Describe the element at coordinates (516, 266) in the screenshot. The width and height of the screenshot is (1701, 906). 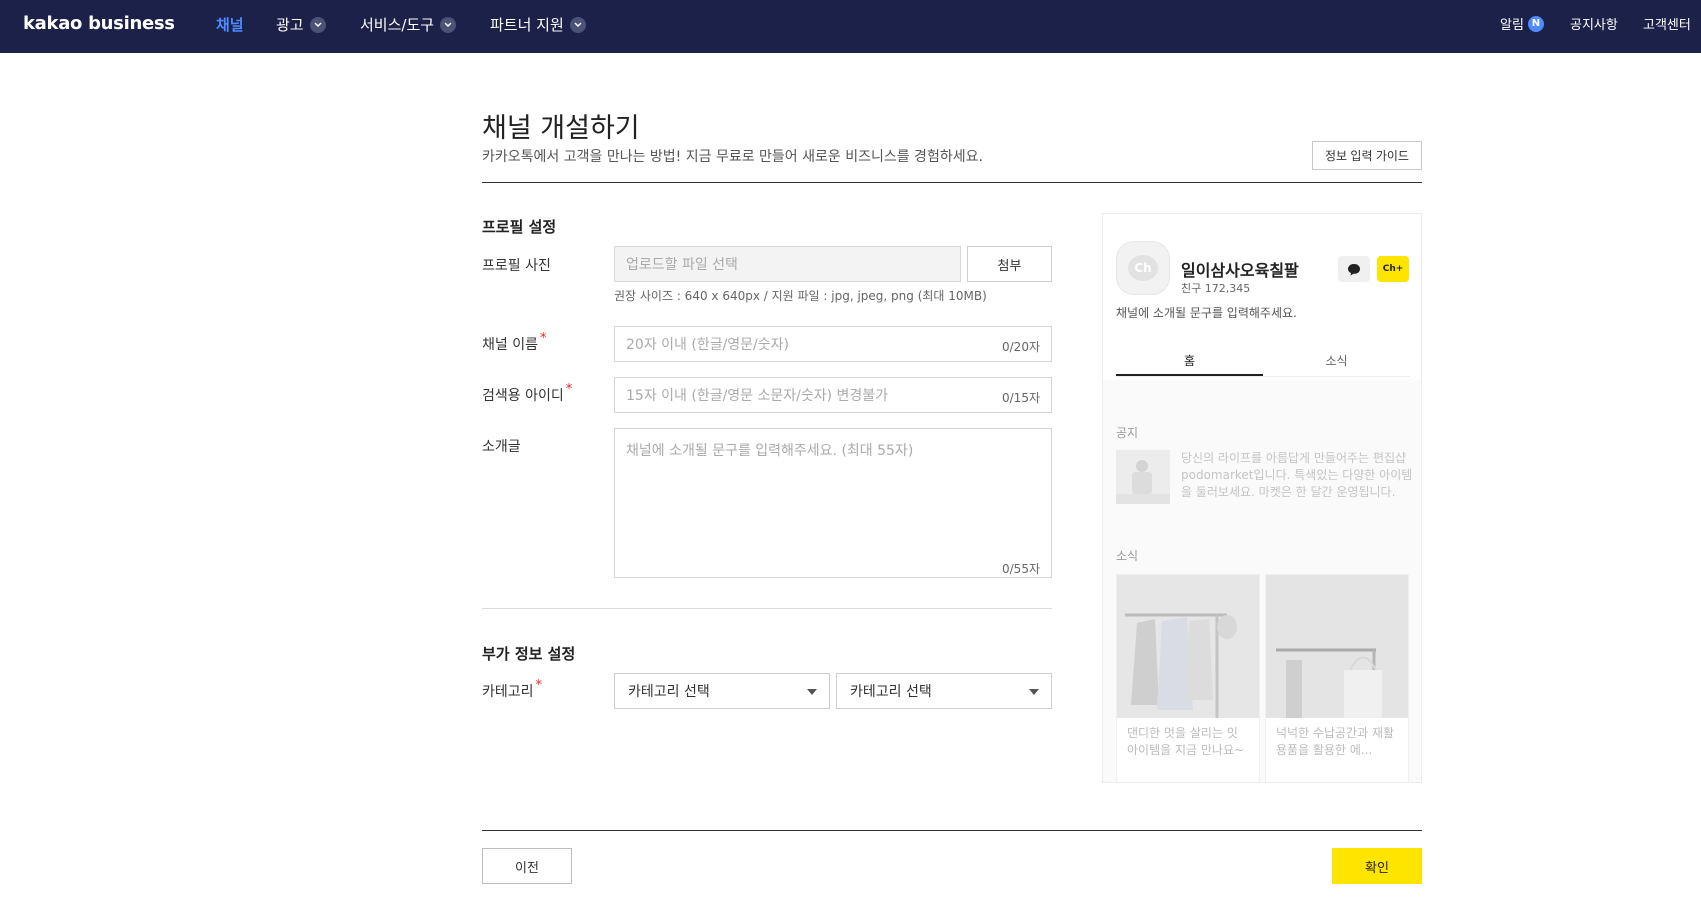
I see `profile-photo-label: 프로필 사진` at that location.